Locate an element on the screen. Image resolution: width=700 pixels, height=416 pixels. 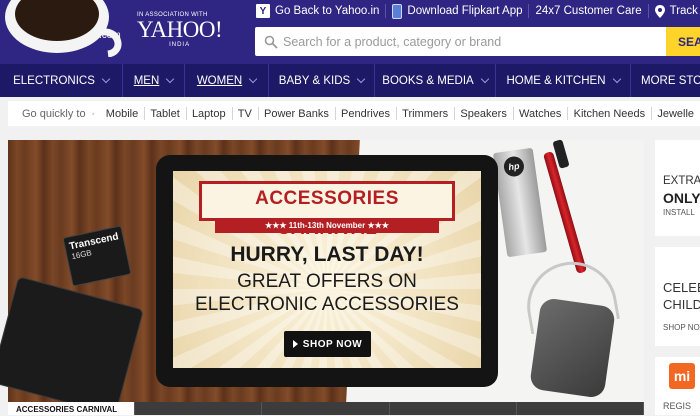
quick-link-trimmers: Trimmers is located at coordinates (425, 114).